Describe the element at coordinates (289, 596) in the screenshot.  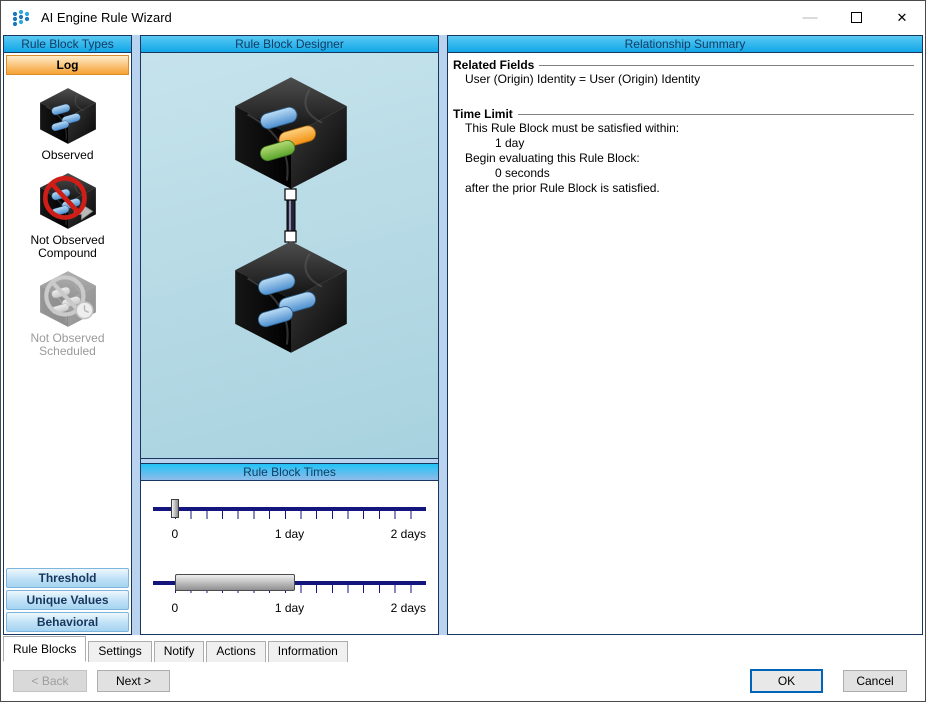
I see `evaluation-range-slider: 0 1 day 2 days` at that location.